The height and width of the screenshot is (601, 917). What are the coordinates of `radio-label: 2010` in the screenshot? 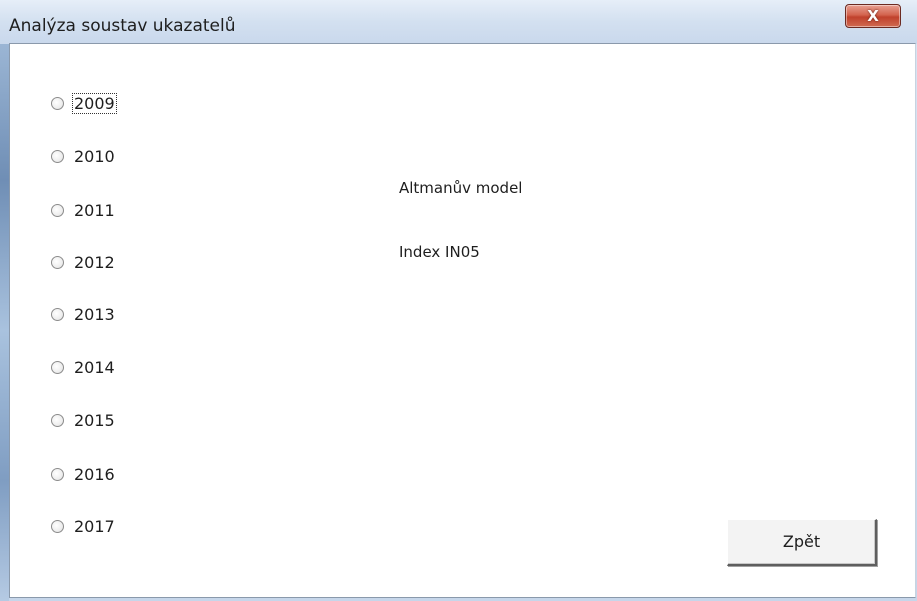 It's located at (94, 156).